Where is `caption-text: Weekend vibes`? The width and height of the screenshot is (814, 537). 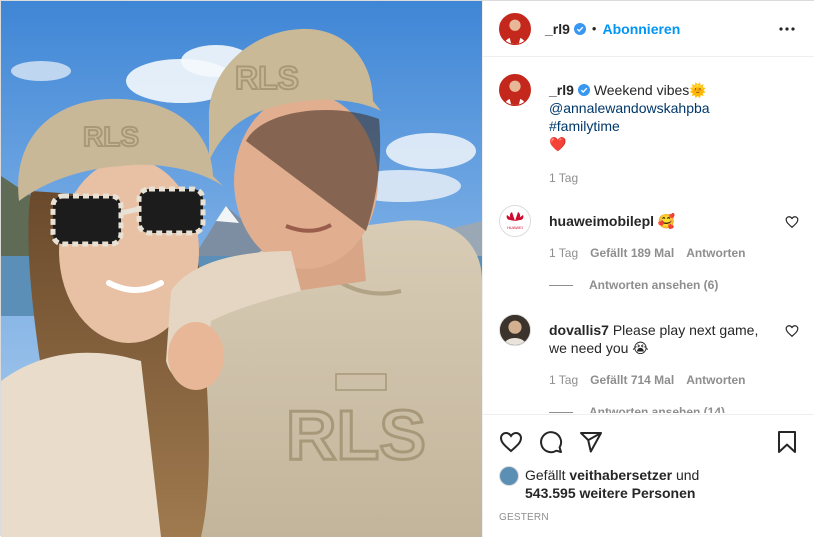
caption-text: Weekend vibes is located at coordinates (641, 90).